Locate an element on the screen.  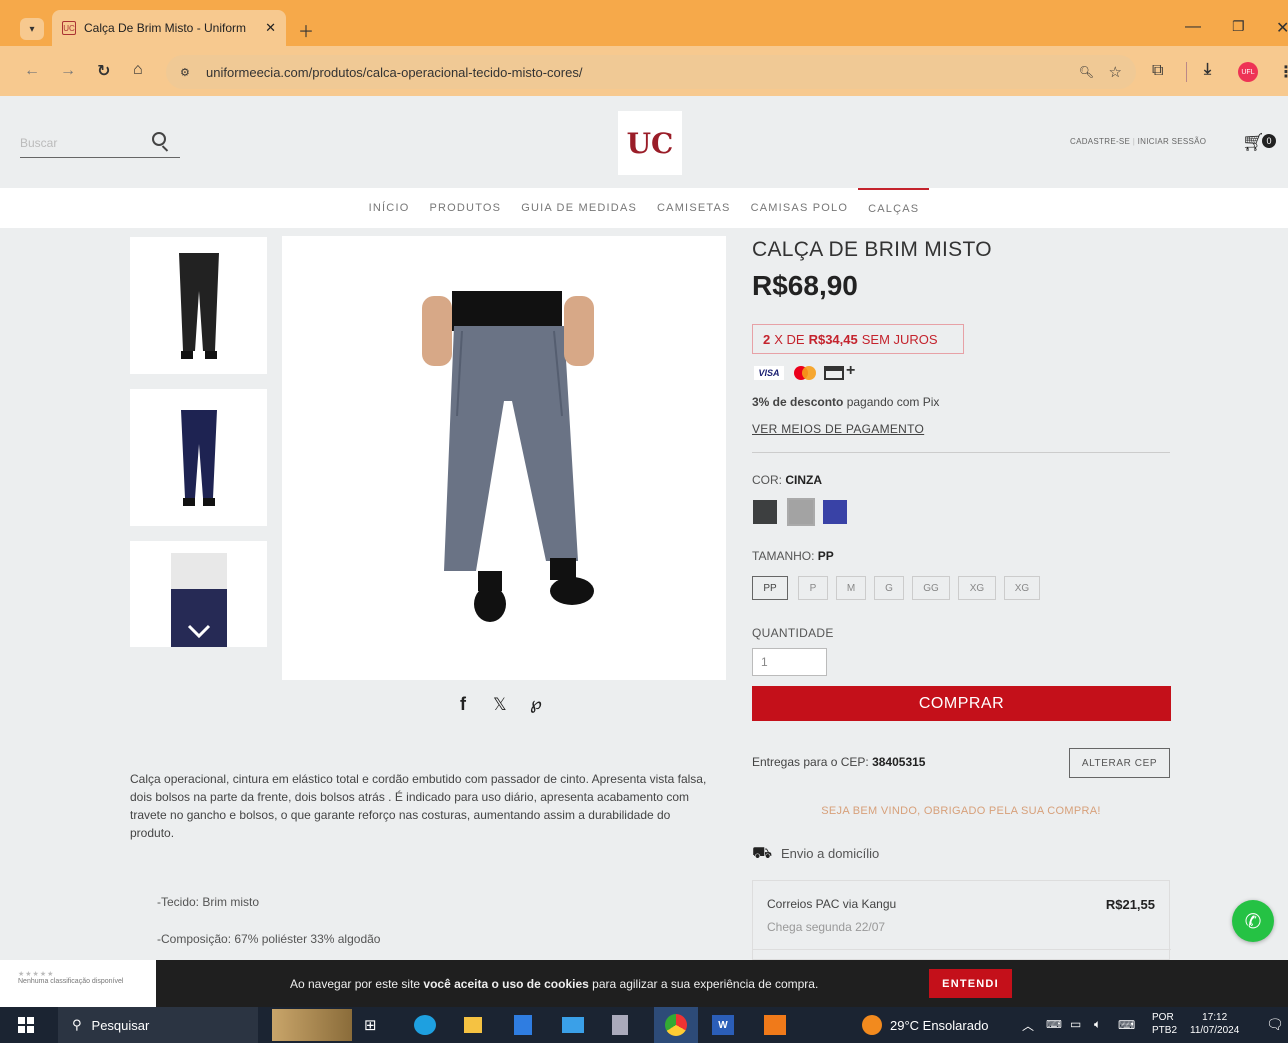
app-icon is located at coordinates (775, 1025).